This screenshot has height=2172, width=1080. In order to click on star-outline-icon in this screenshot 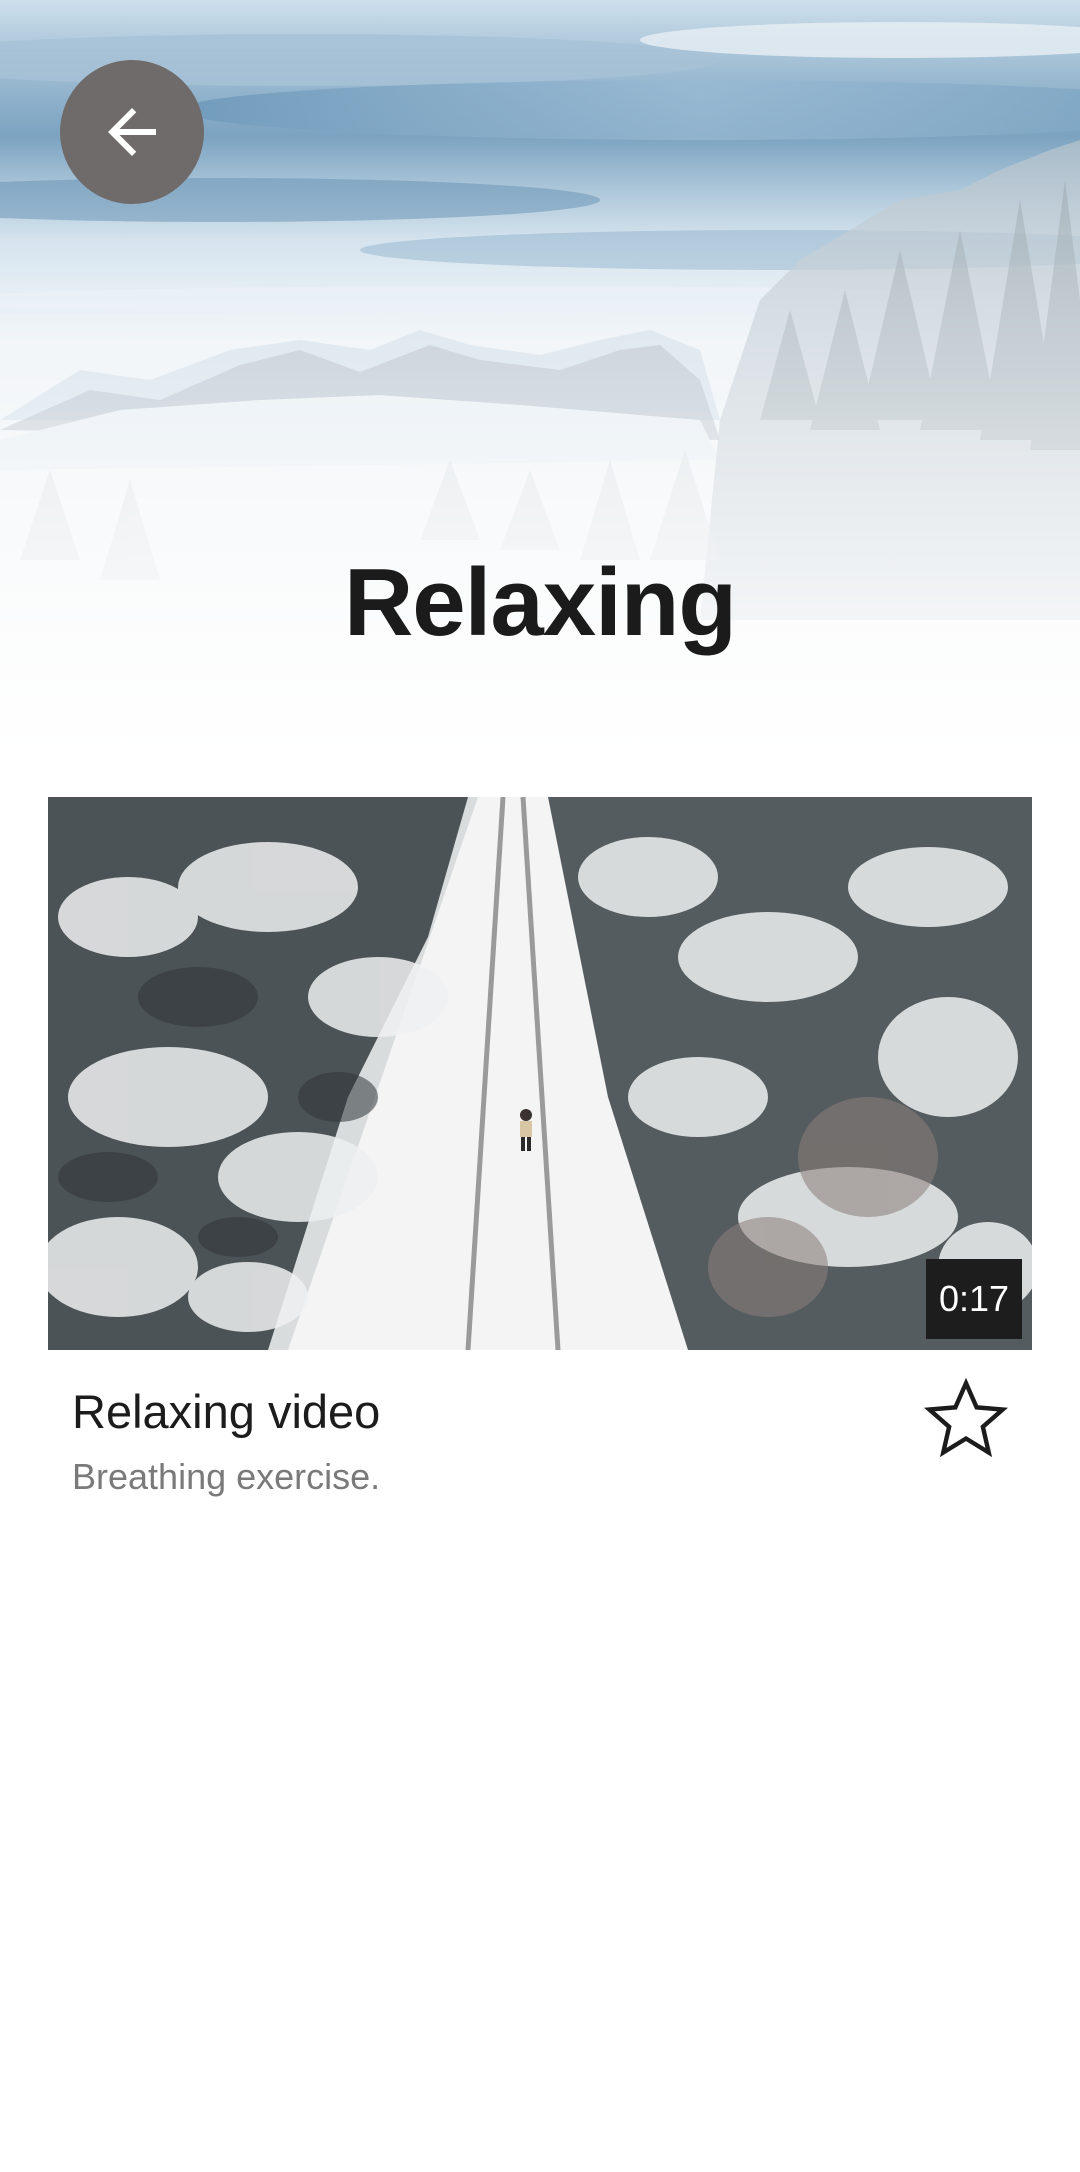, I will do `click(966, 1417)`.